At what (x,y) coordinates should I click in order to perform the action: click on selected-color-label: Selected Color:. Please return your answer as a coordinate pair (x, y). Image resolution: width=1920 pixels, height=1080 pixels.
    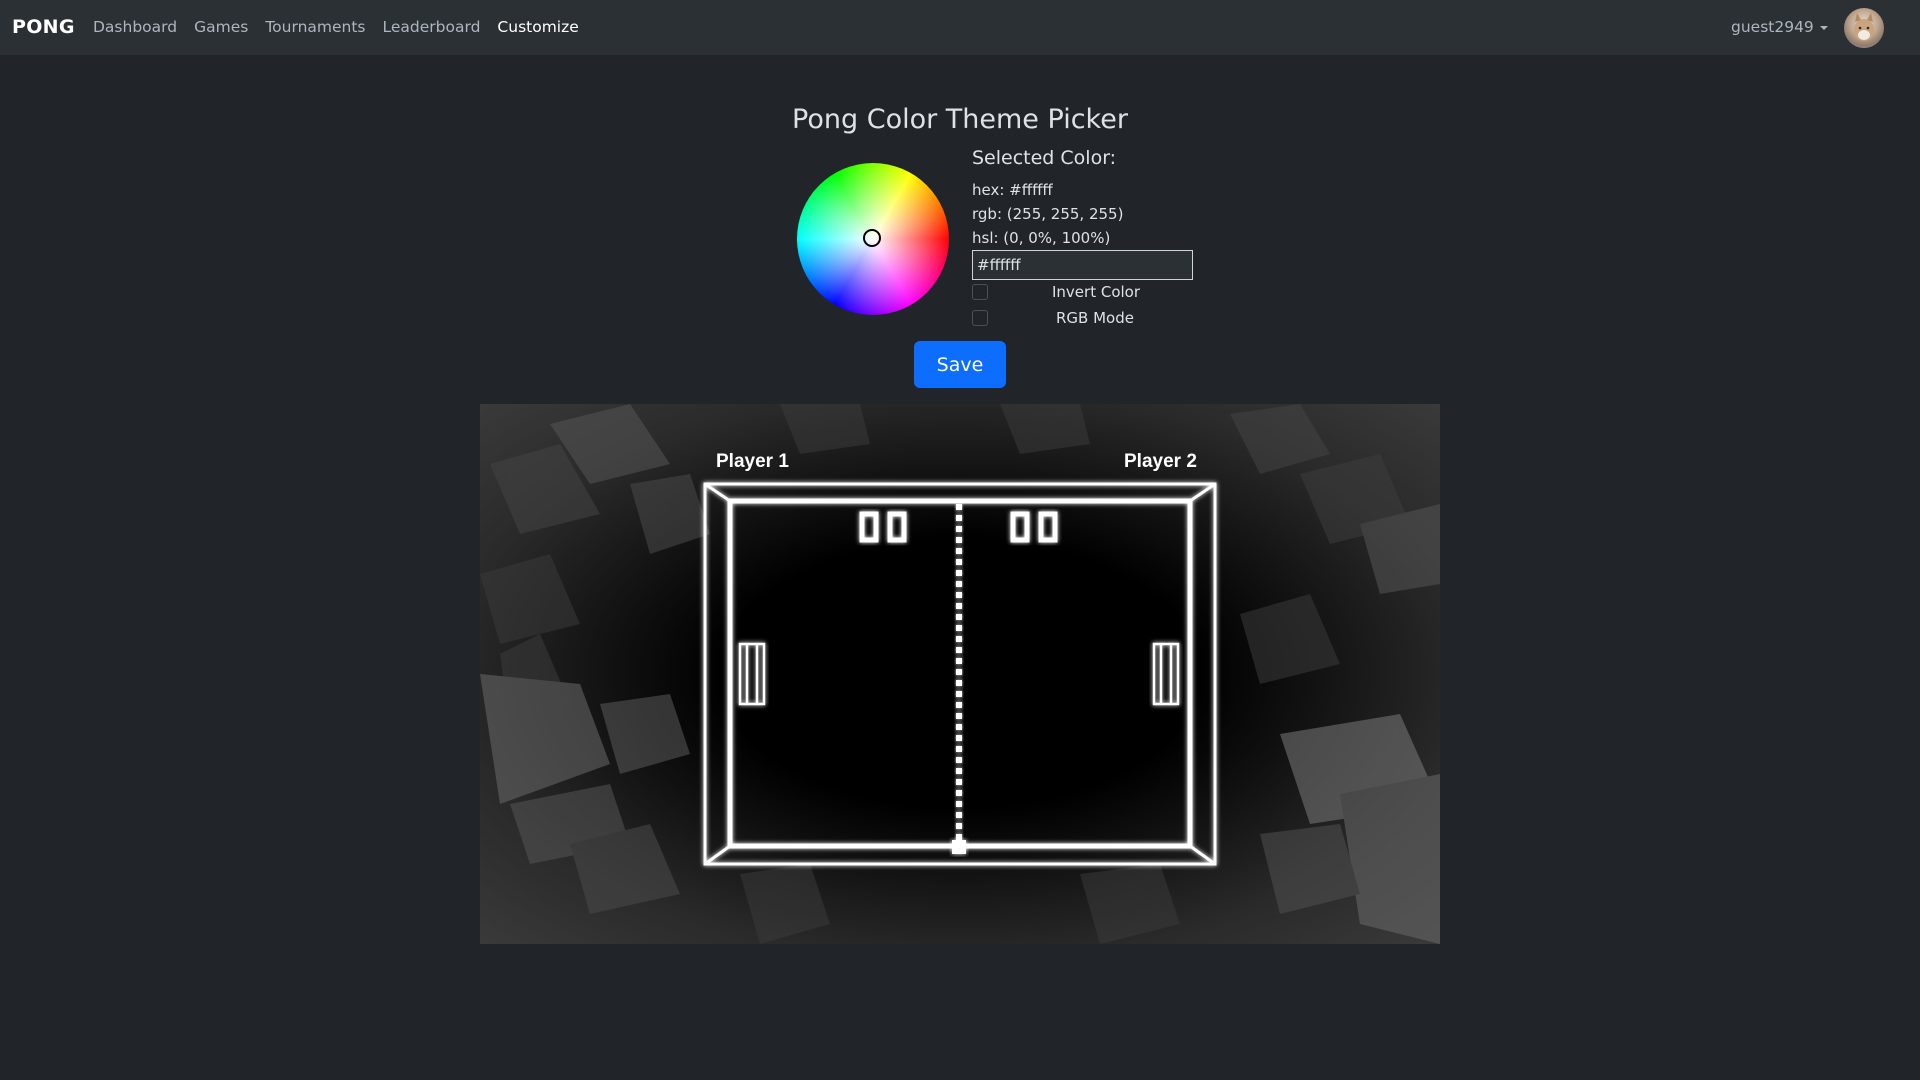
    Looking at the image, I should click on (1044, 158).